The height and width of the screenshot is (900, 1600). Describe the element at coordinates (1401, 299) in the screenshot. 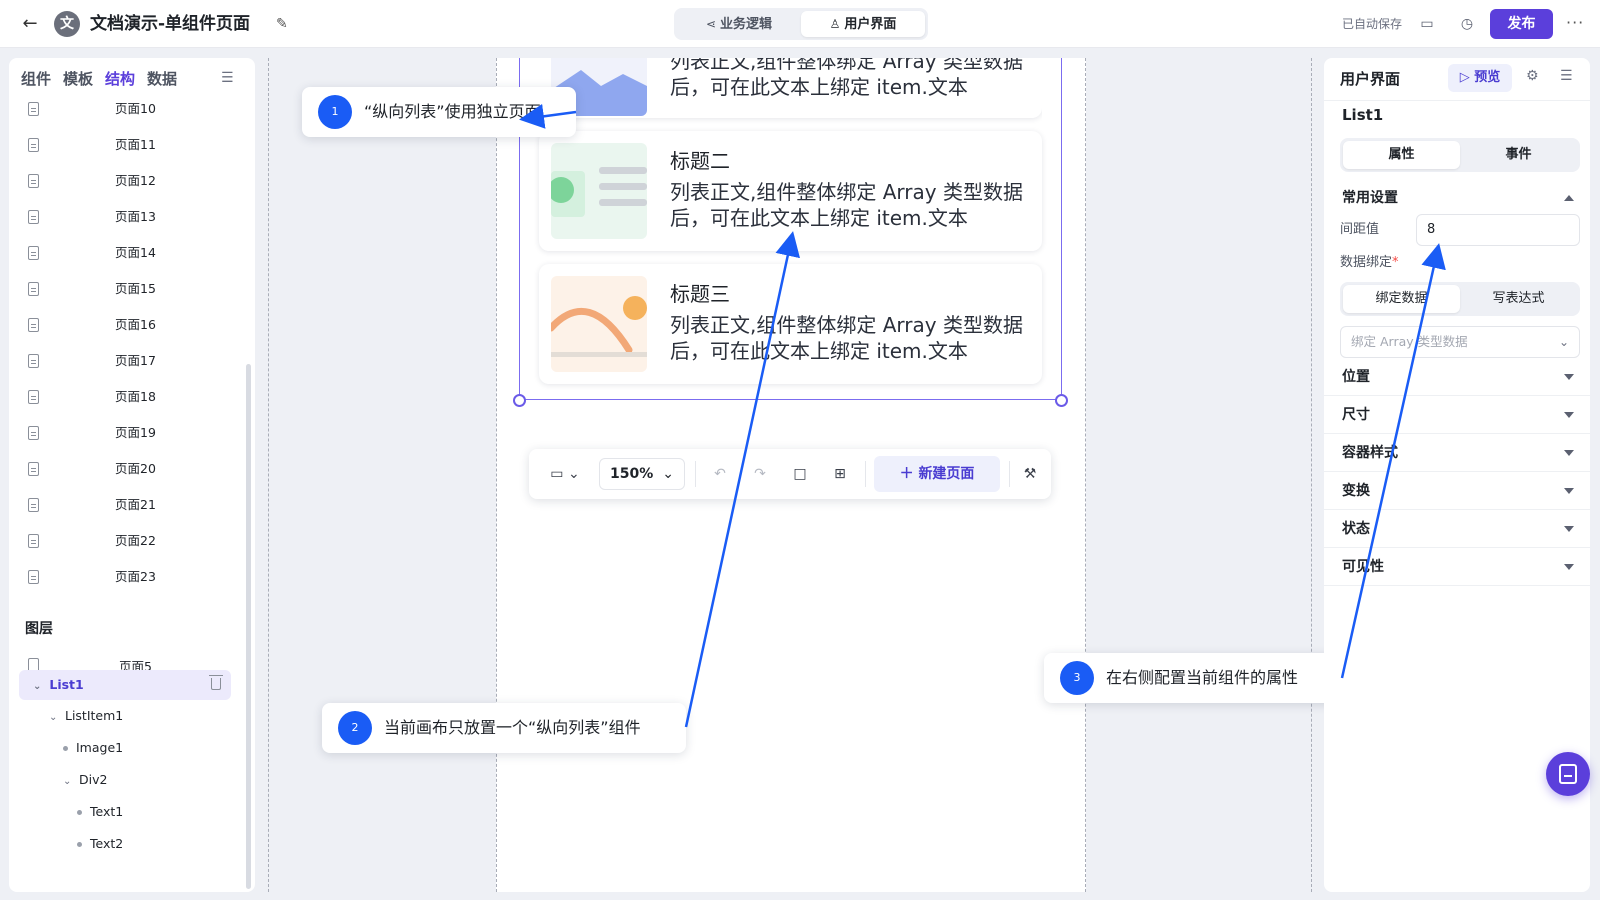

I see `bind-data-option: 绑定数据` at that location.